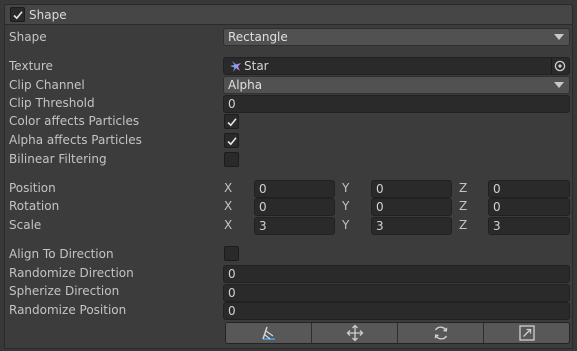 Image resolution: width=577 pixels, height=351 pixels. Describe the element at coordinates (294, 226) in the screenshot. I see `scale-x-field: 3` at that location.